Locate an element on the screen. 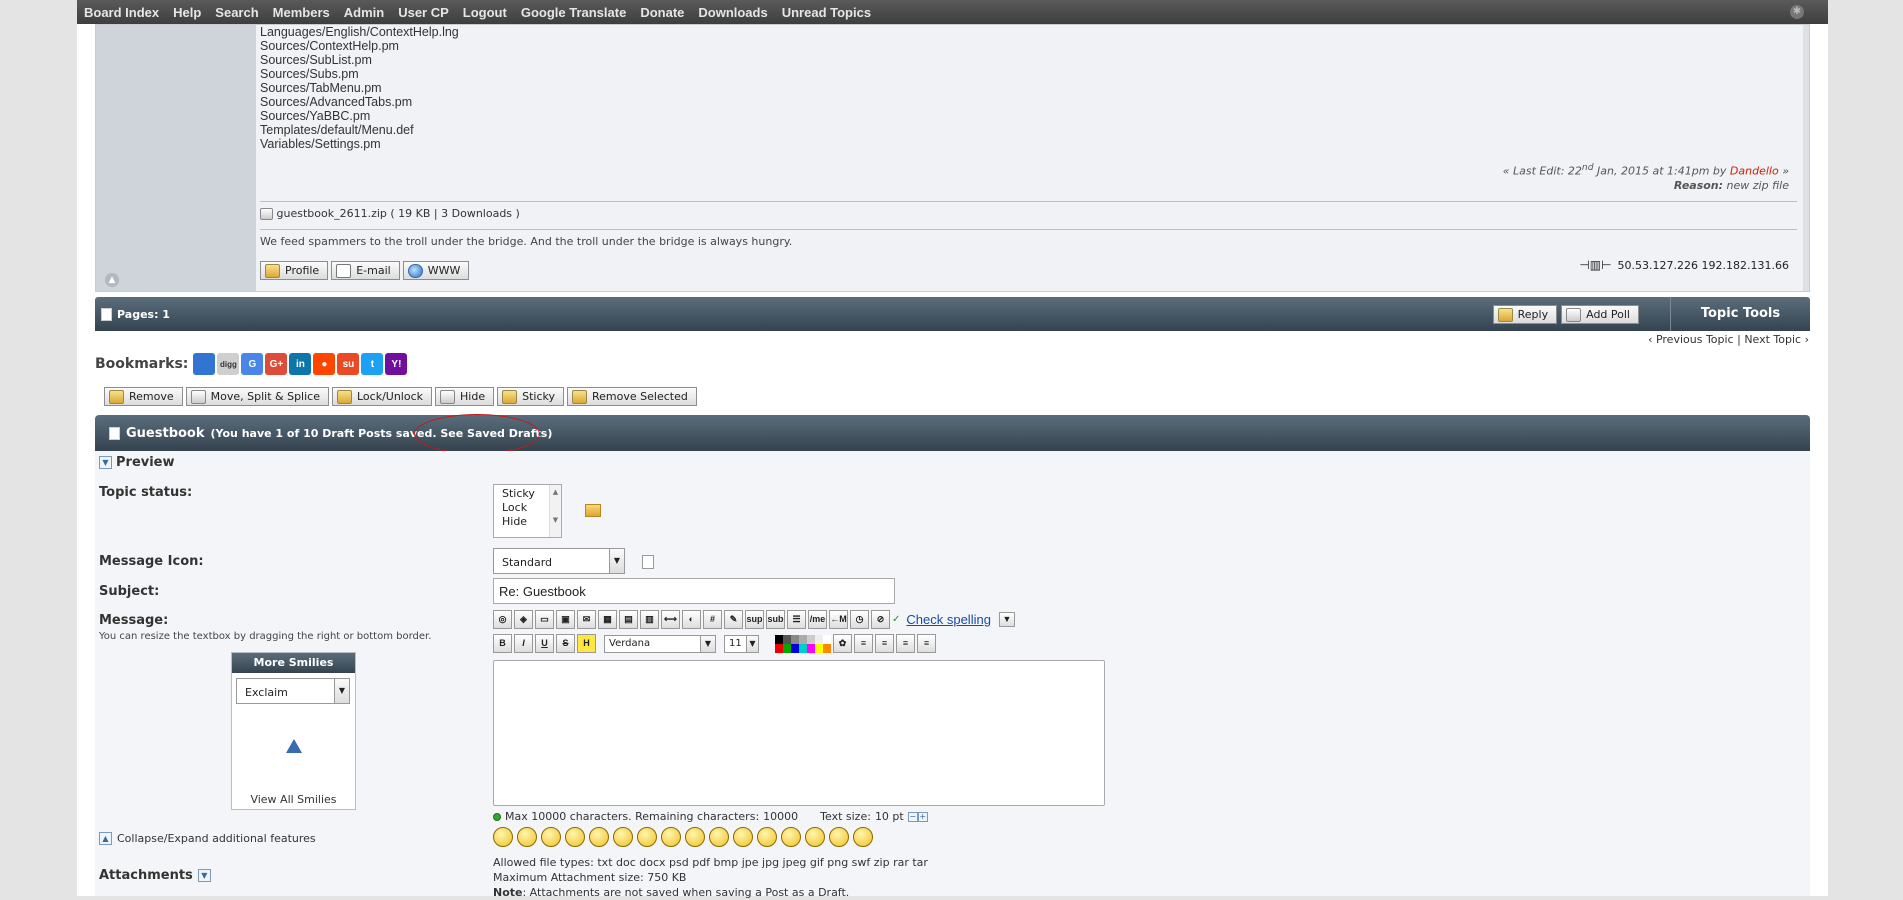 The height and width of the screenshot is (900, 1903). google-plus-icon: G+ is located at coordinates (276, 364).